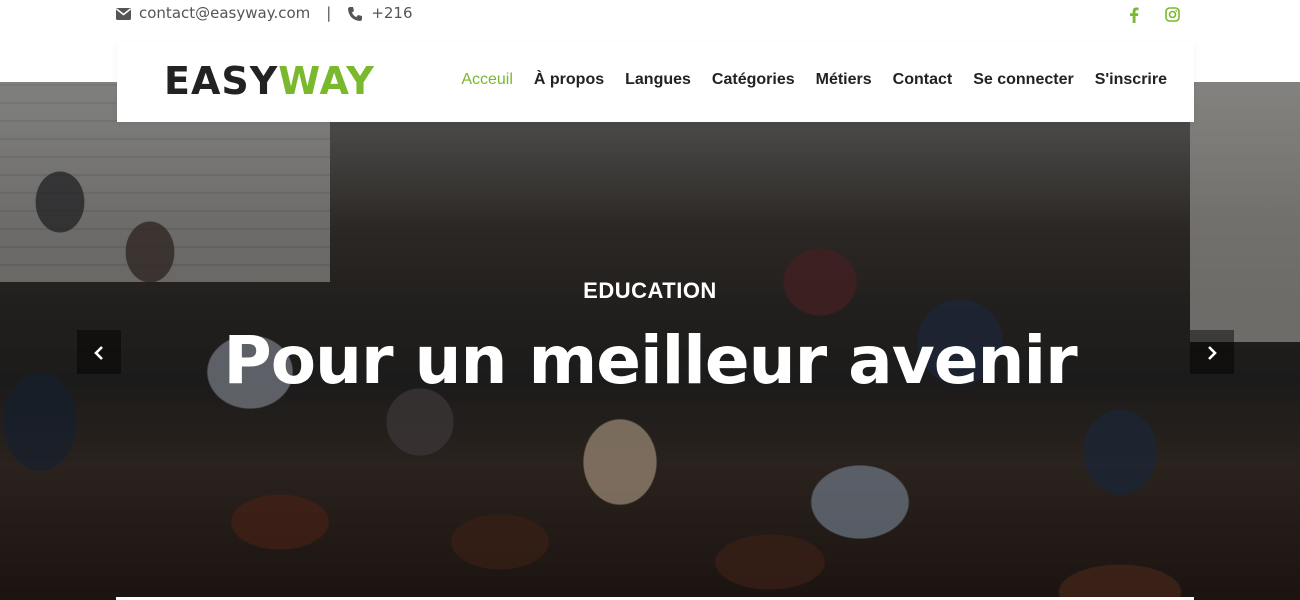 Image resolution: width=1300 pixels, height=600 pixels. What do you see at coordinates (1134, 13) in the screenshot?
I see `facebook-icon` at bounding box center [1134, 13].